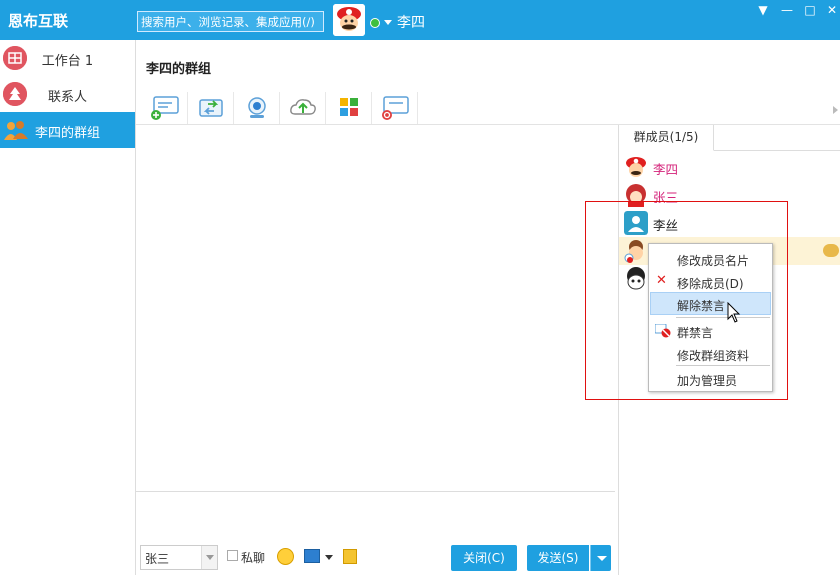 The height and width of the screenshot is (575, 840). What do you see at coordinates (558, 558) in the screenshot?
I see `send-button: 发送(S)` at bounding box center [558, 558].